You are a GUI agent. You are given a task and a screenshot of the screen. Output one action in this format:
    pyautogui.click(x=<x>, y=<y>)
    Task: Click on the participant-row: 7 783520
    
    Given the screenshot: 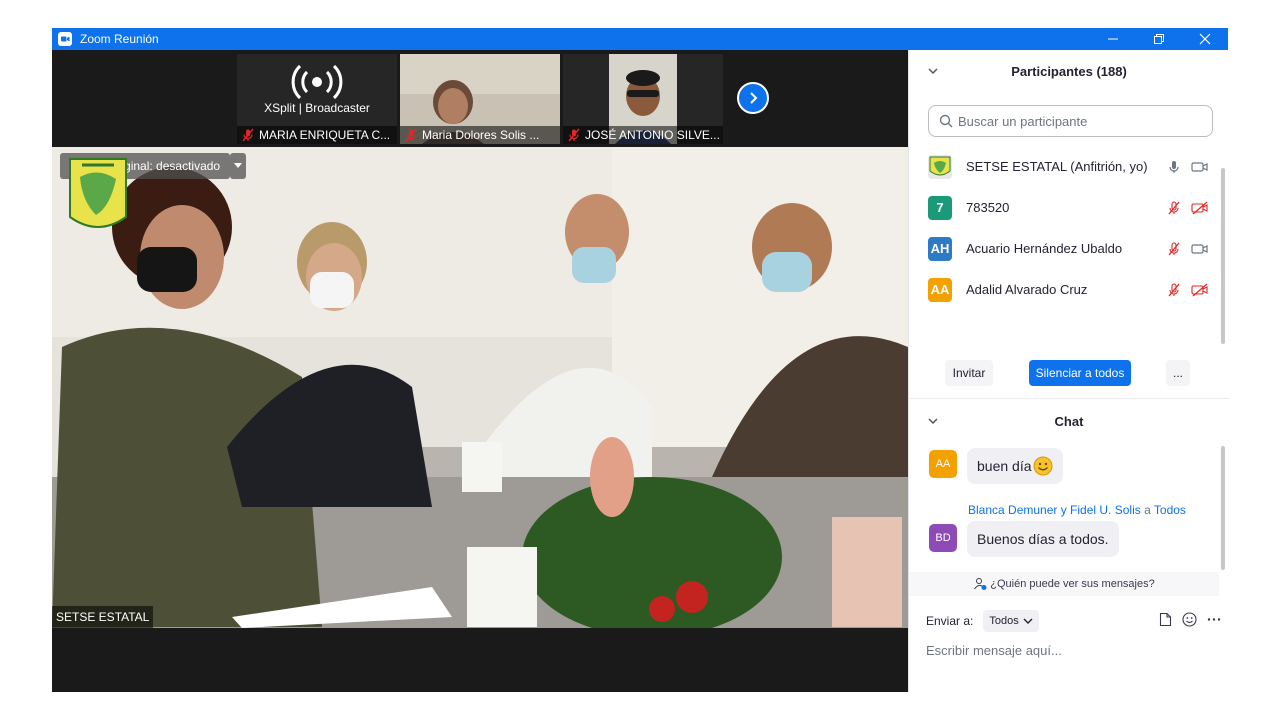 What is the action you would take?
    pyautogui.click(x=1064, y=207)
    